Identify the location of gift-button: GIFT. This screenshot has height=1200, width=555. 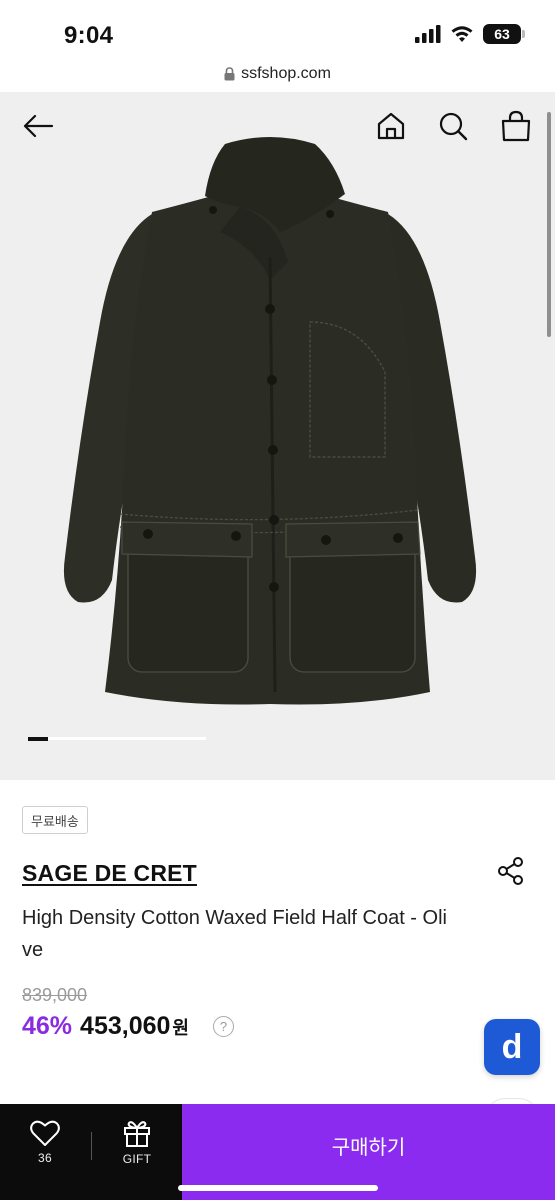
(137, 1142).